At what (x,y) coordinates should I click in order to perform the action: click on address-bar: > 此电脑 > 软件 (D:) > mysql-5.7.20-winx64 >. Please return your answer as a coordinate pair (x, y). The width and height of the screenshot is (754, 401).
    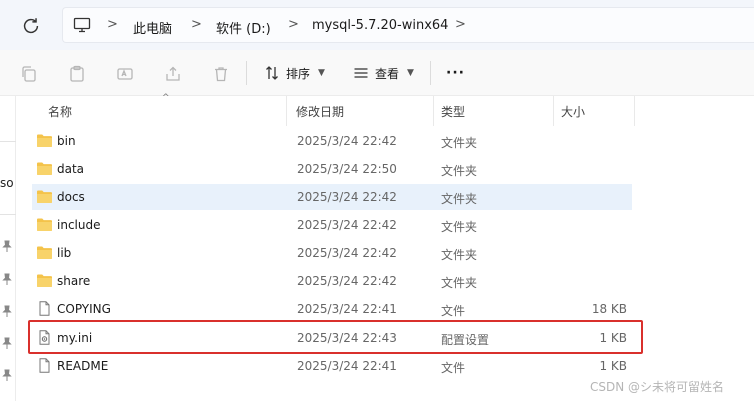
    Looking at the image, I should click on (408, 25).